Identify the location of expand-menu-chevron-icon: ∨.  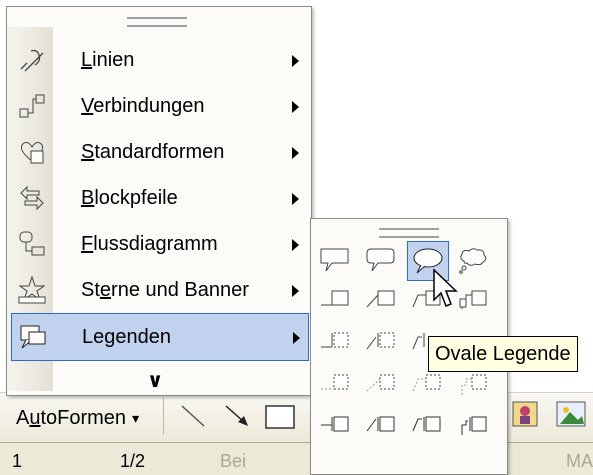
(155, 380).